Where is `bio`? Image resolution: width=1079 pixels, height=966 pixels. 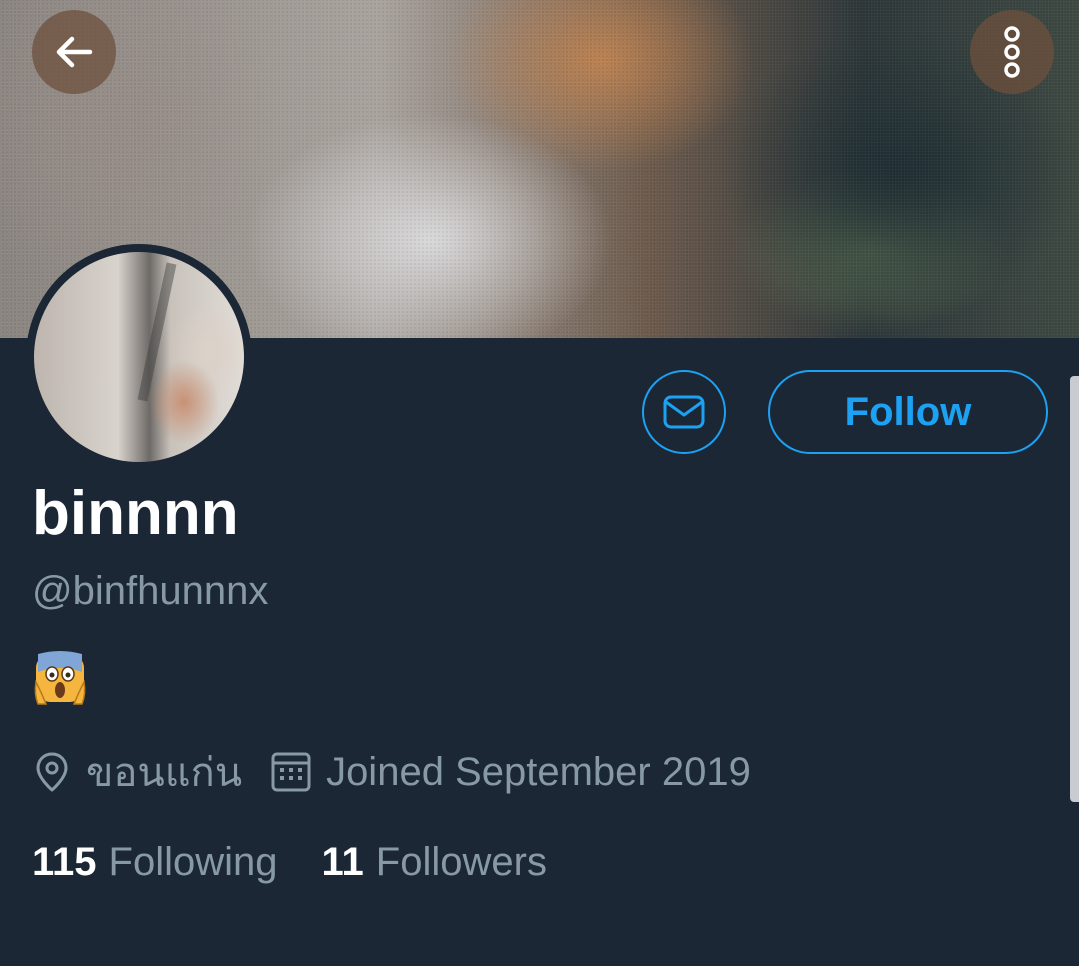
bio is located at coordinates (60, 678).